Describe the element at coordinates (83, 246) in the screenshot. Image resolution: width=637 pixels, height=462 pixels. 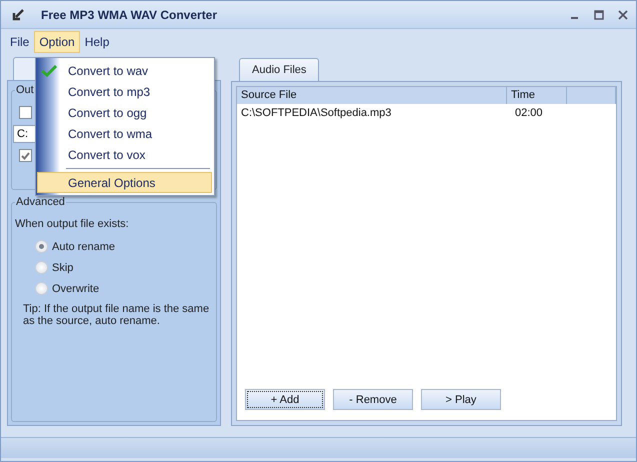
I see `radio-label: Auto rename` at that location.